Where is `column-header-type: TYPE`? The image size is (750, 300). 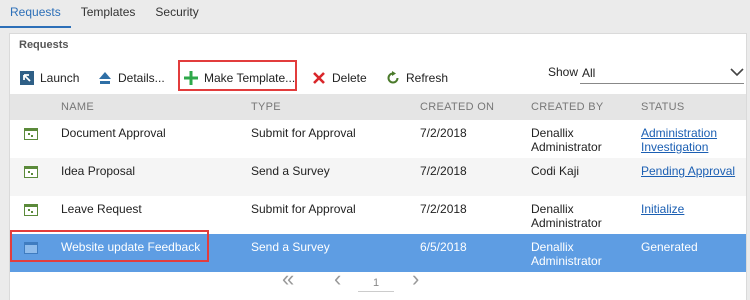 column-header-type: TYPE is located at coordinates (266, 107).